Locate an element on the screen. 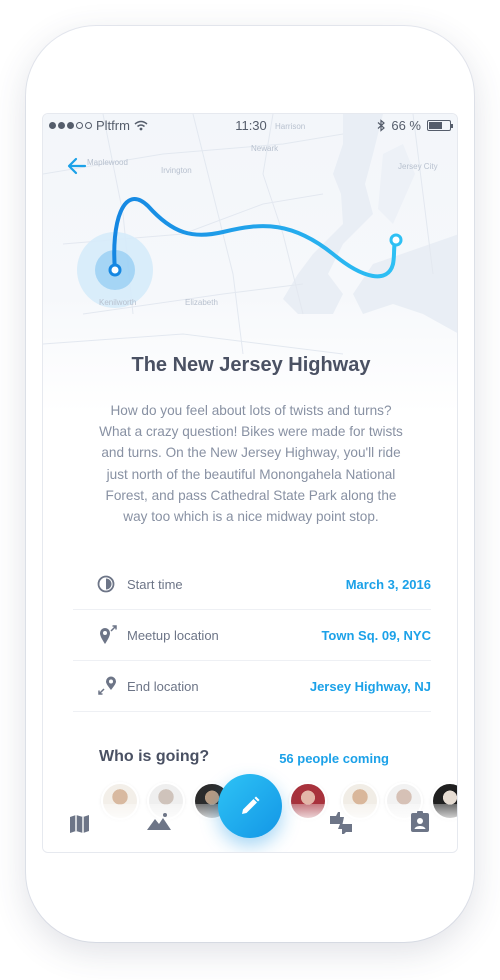 This screenshot has height=980, width=500. thumbs-icon is located at coordinates (341, 823).